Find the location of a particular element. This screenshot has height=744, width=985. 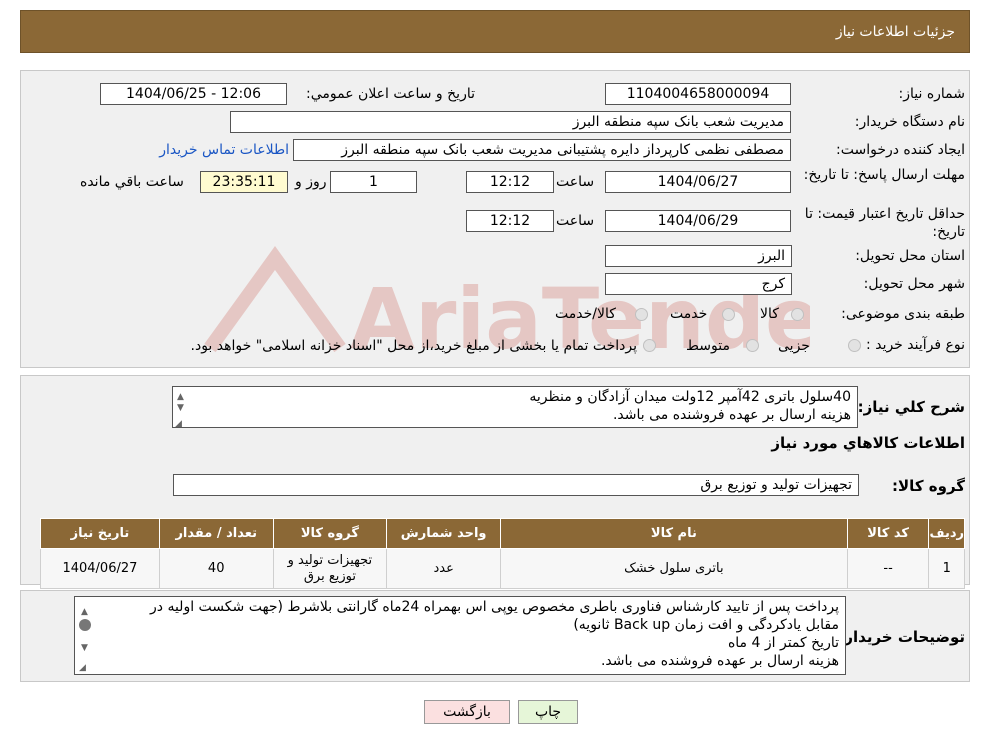

category-goods-label: کالا is located at coordinates (769, 314).